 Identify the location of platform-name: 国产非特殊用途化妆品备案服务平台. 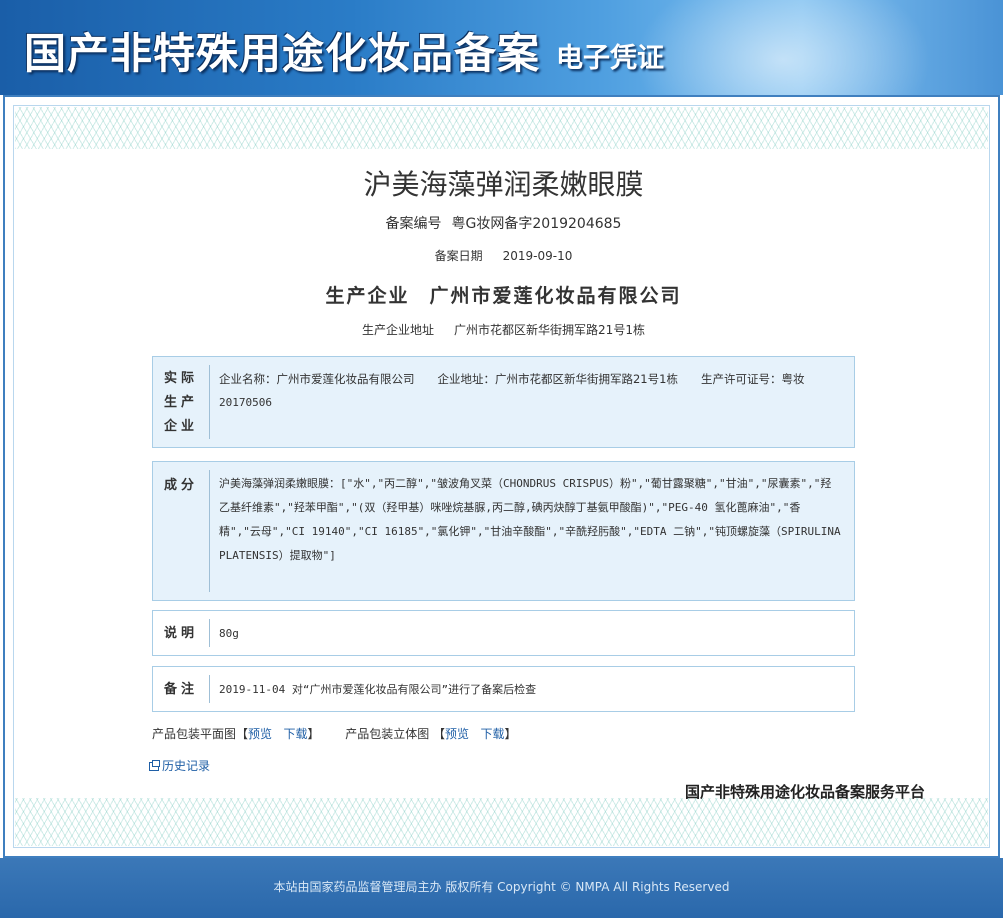
(805, 792).